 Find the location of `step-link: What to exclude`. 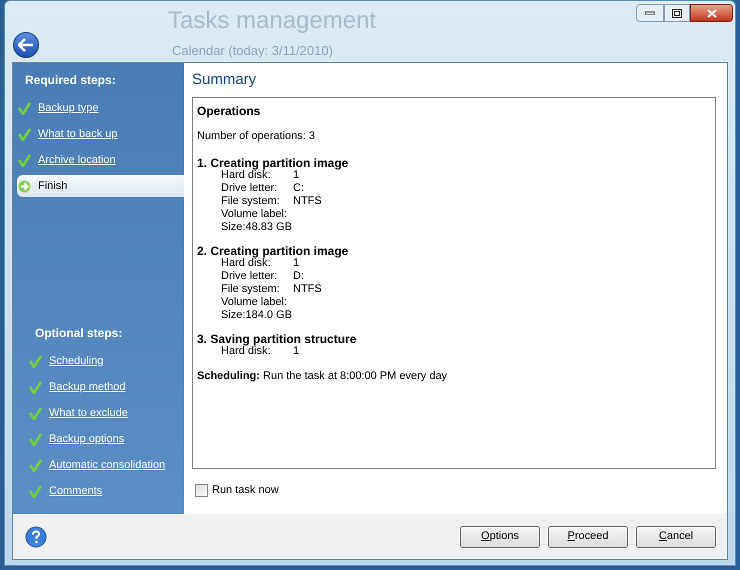

step-link: What to exclude is located at coordinates (88, 413).